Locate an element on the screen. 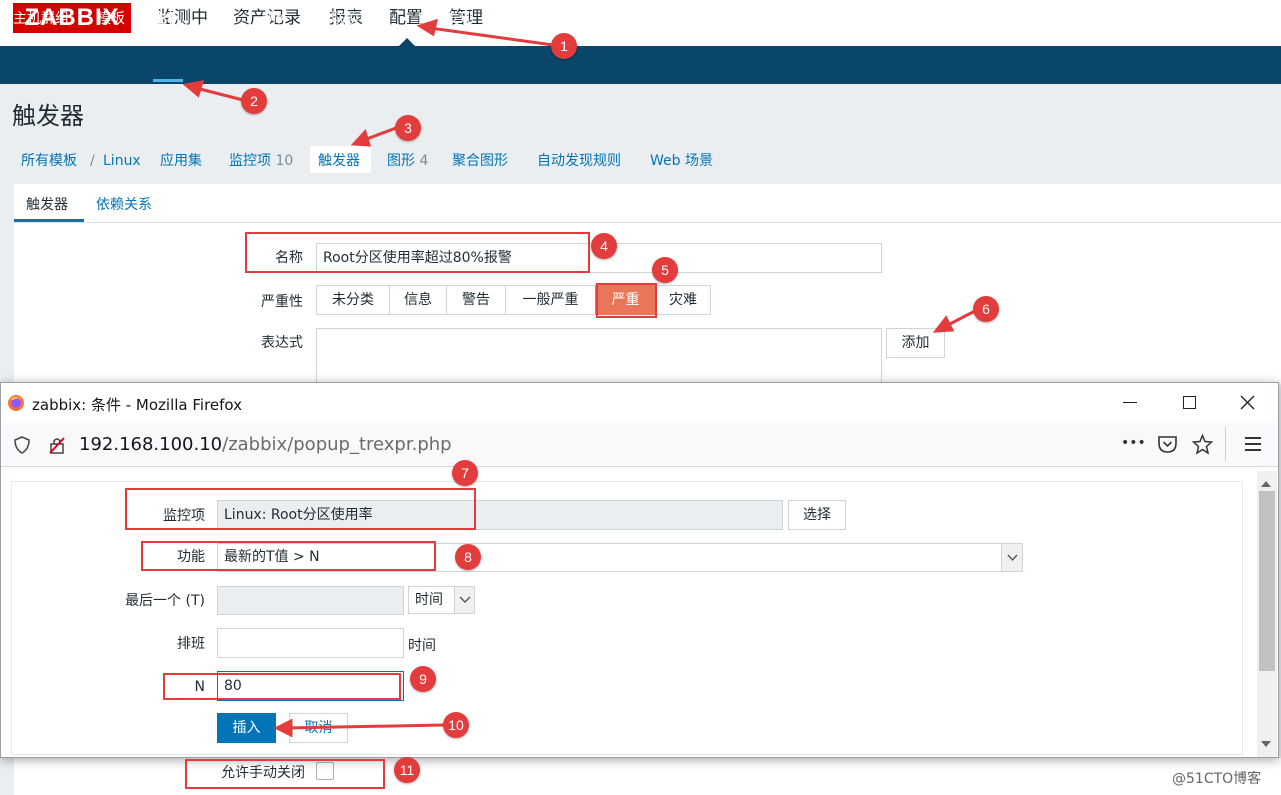 Image resolution: width=1281 pixels, height=795 pixels. highlight-name-field is located at coordinates (417, 252).